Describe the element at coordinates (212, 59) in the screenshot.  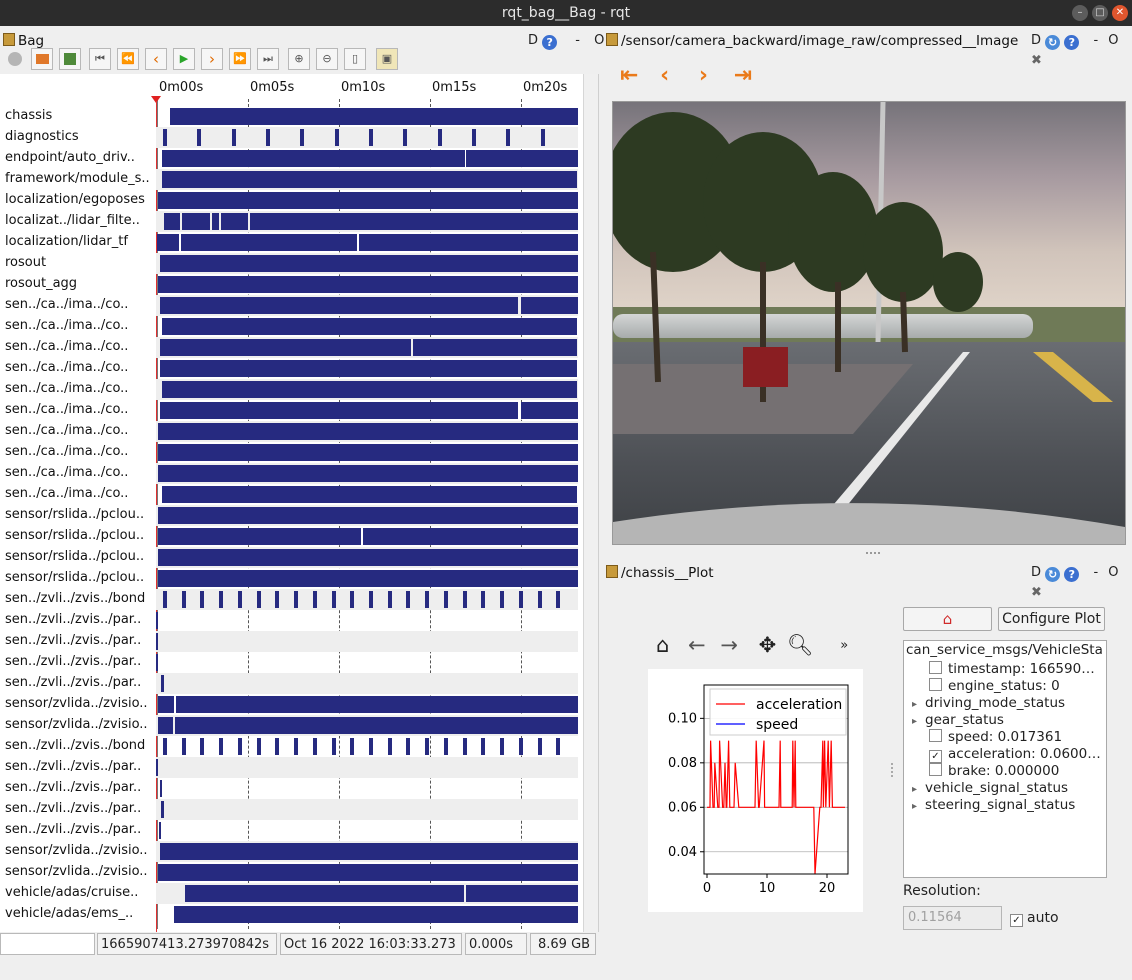
I see `step-forward-icon: ›` at that location.